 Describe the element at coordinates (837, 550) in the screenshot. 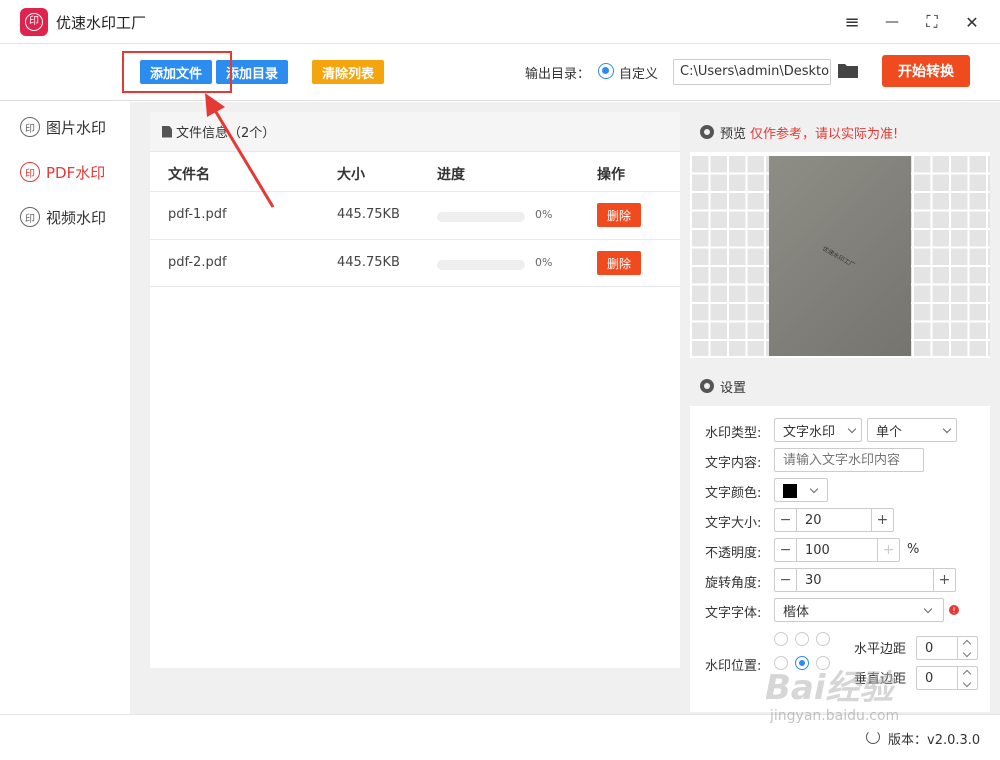

I see `opacity-stepper: − 100 +` at that location.